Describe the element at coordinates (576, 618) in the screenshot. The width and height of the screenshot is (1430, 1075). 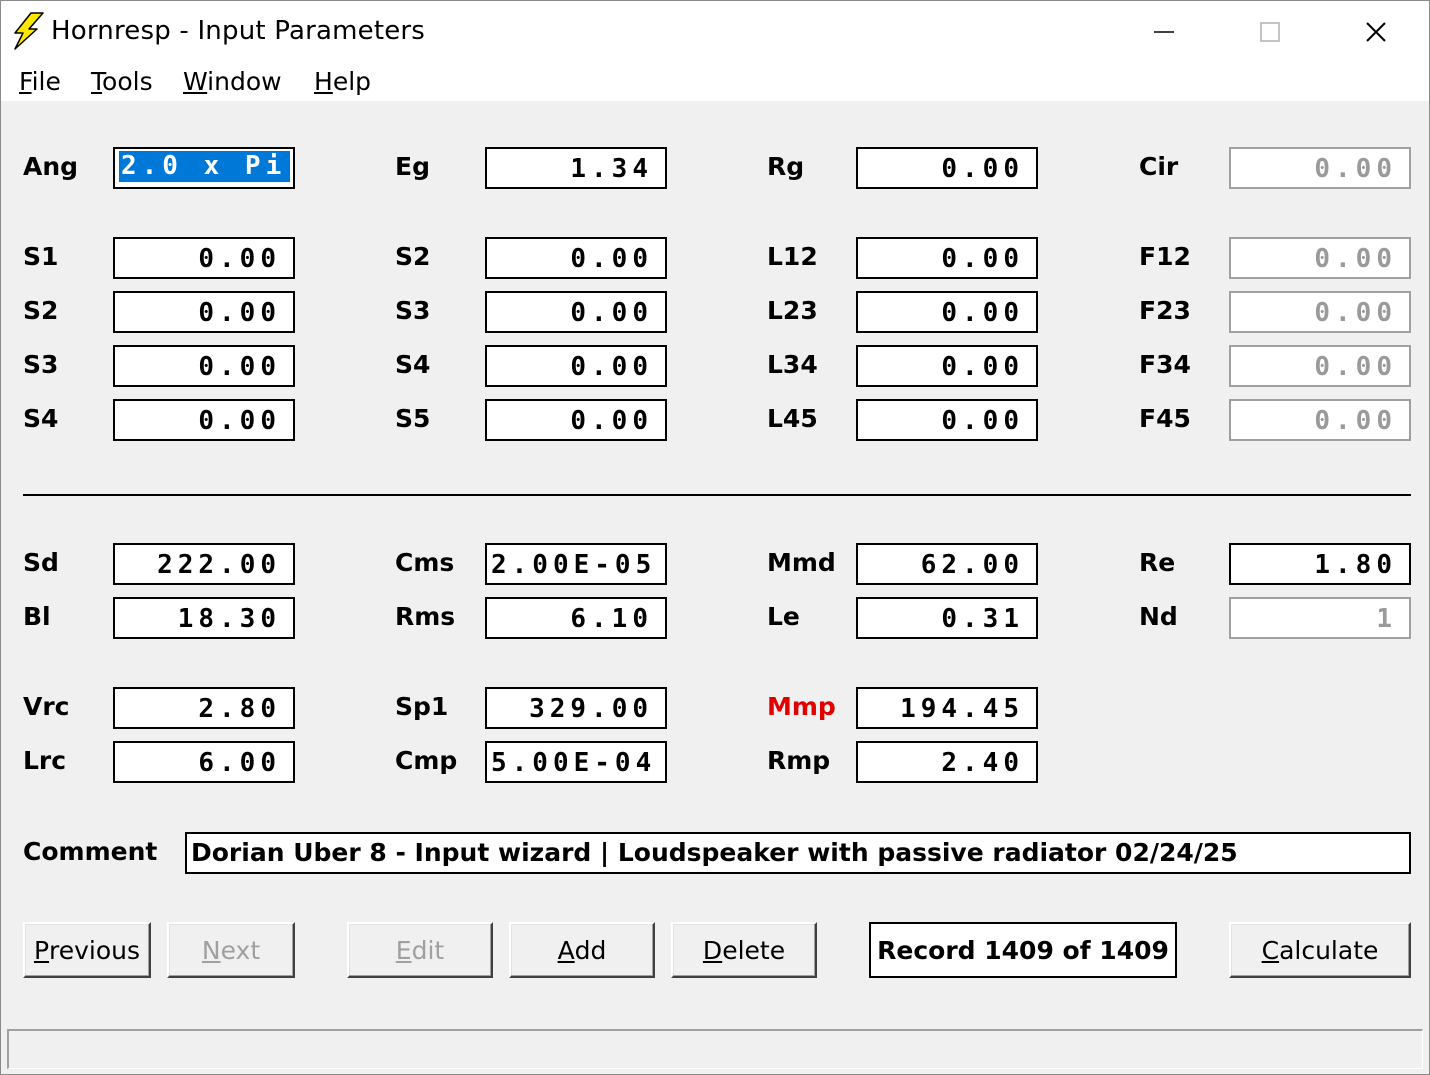
I see `field-rms: 6.10` at that location.